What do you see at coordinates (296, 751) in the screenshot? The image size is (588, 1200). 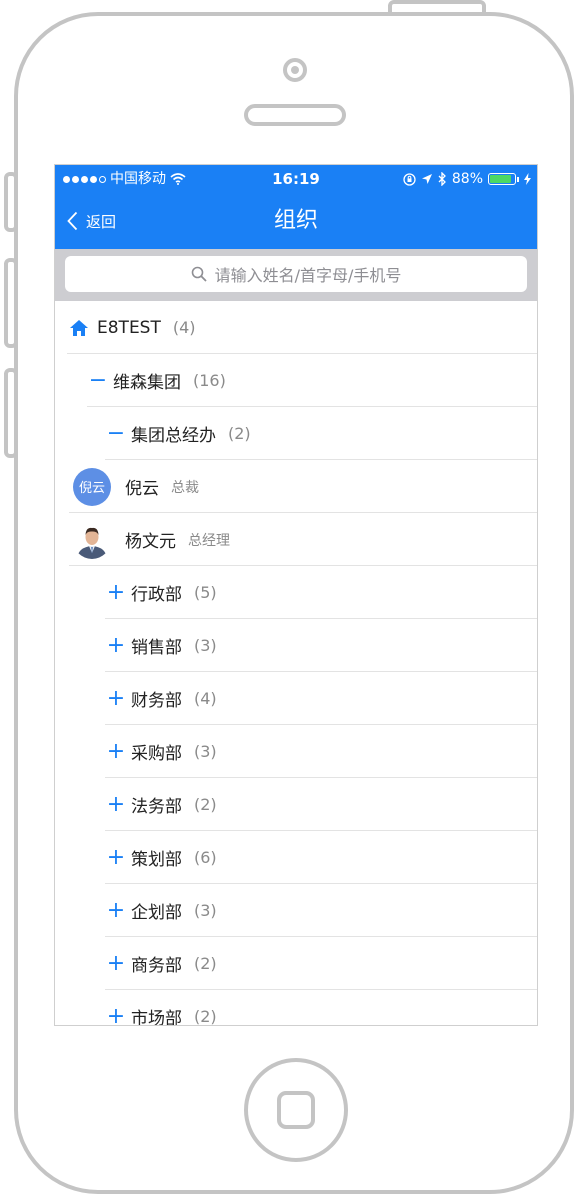 I see `department-row: + 采购部 (3)` at bounding box center [296, 751].